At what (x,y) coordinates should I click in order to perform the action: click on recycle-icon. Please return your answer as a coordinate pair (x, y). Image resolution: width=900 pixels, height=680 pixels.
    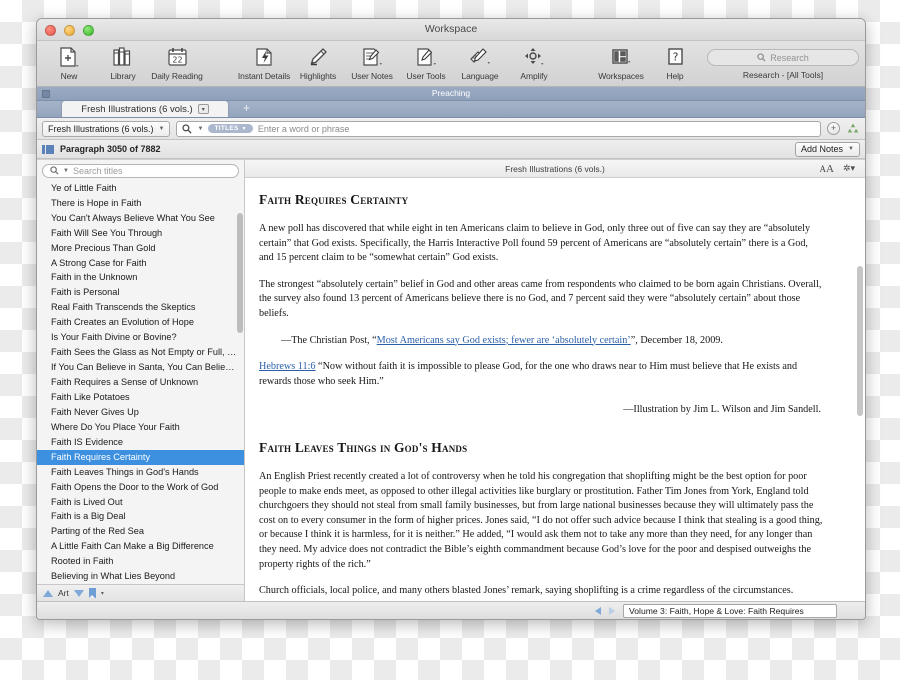
    Looking at the image, I should click on (853, 128).